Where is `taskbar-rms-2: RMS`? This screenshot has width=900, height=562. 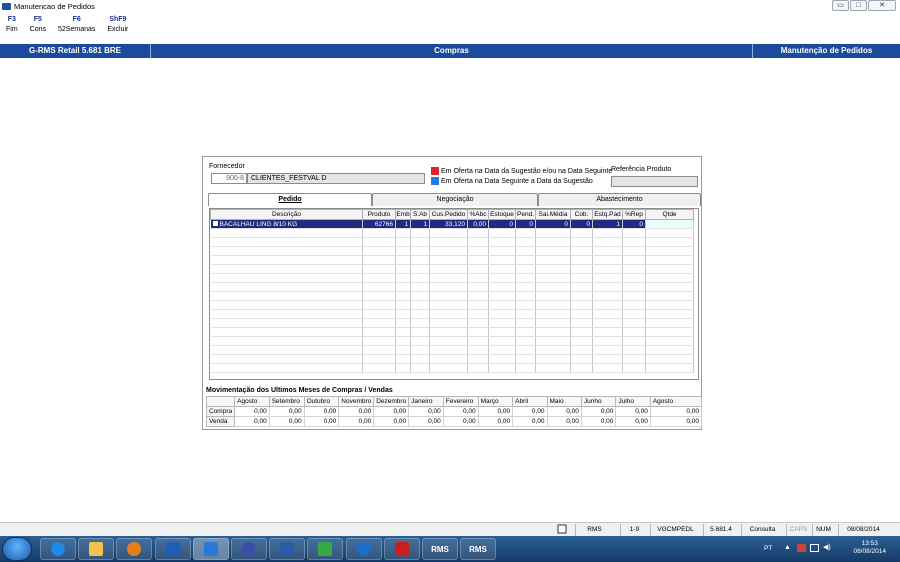 taskbar-rms-2: RMS is located at coordinates (478, 549).